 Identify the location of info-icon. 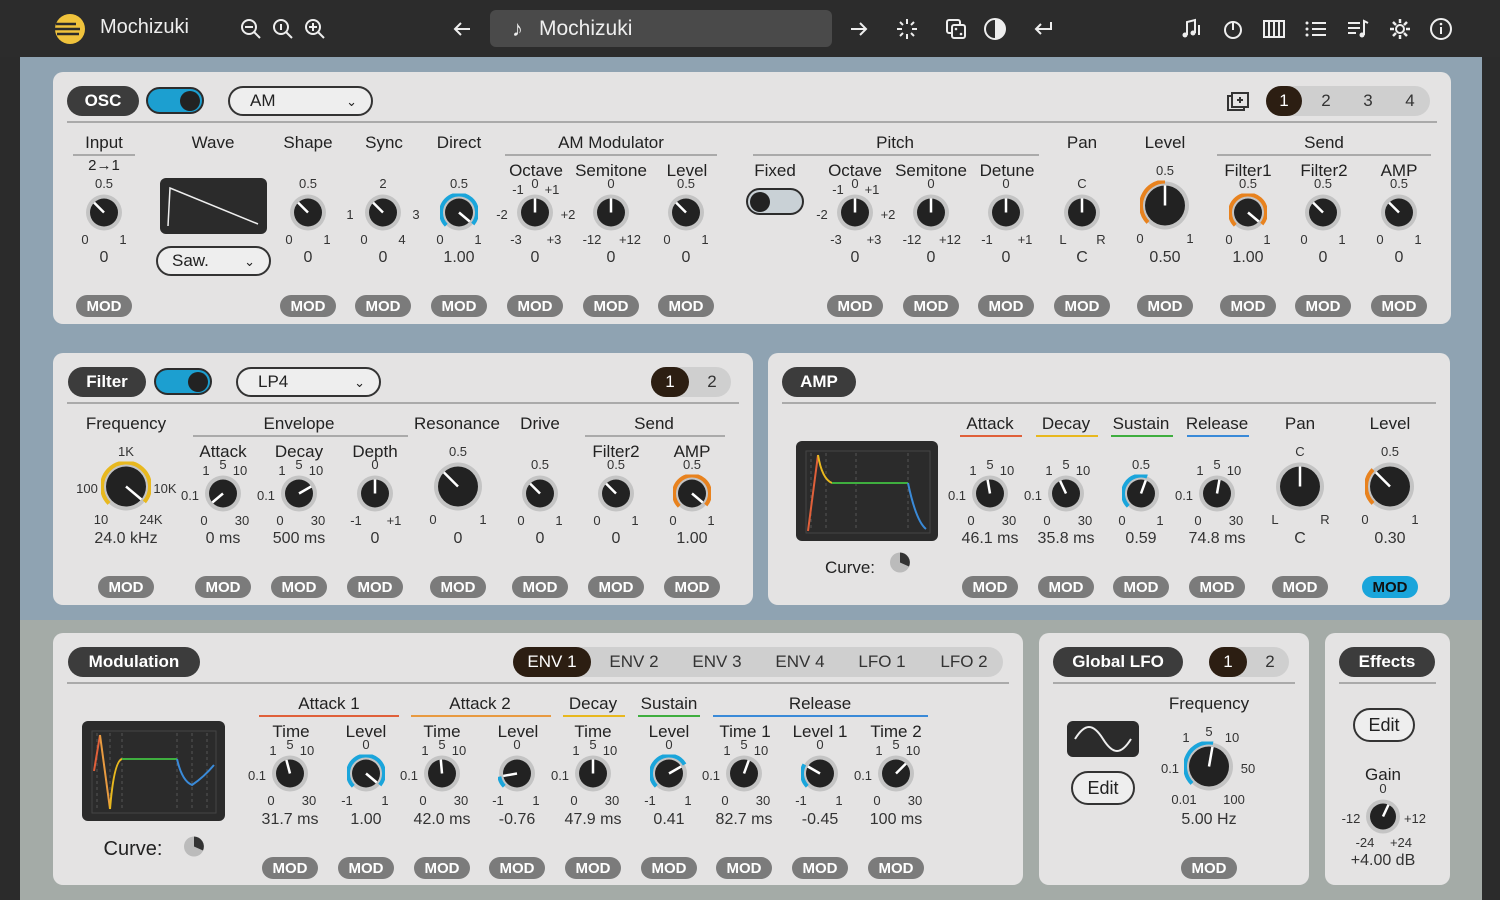
(1441, 29).